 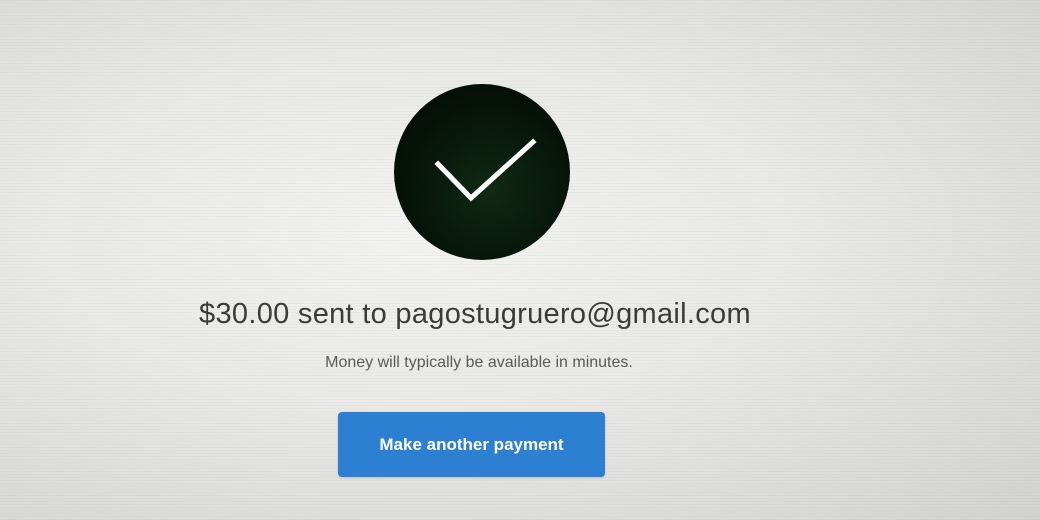 What do you see at coordinates (475, 314) in the screenshot?
I see `confirmation-headline: $30.00 sent to pagostugruero@gmail.com` at bounding box center [475, 314].